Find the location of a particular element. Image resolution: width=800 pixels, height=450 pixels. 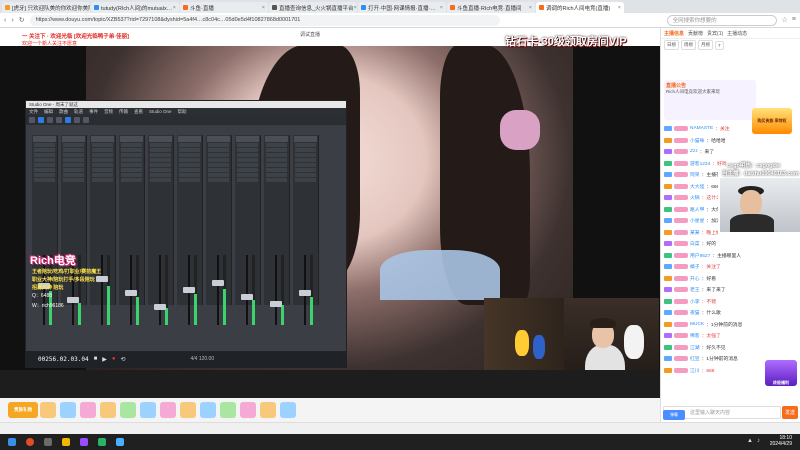

browser-tab: tutudy(RIch人间)的mutualx… × is located at coordinates (135, 7).